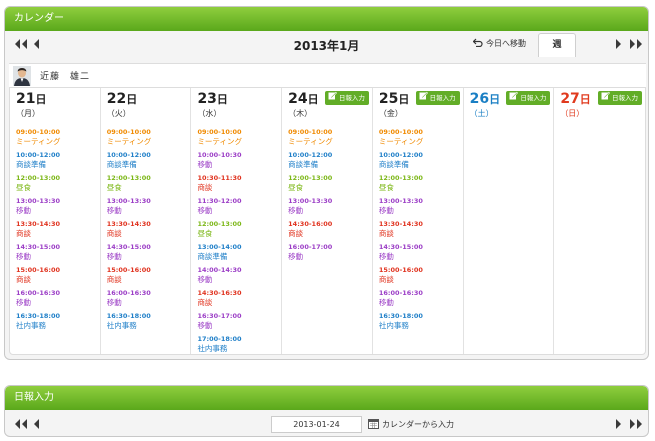 This screenshot has width=655, height=441. I want to click on date-input, so click(316, 424).